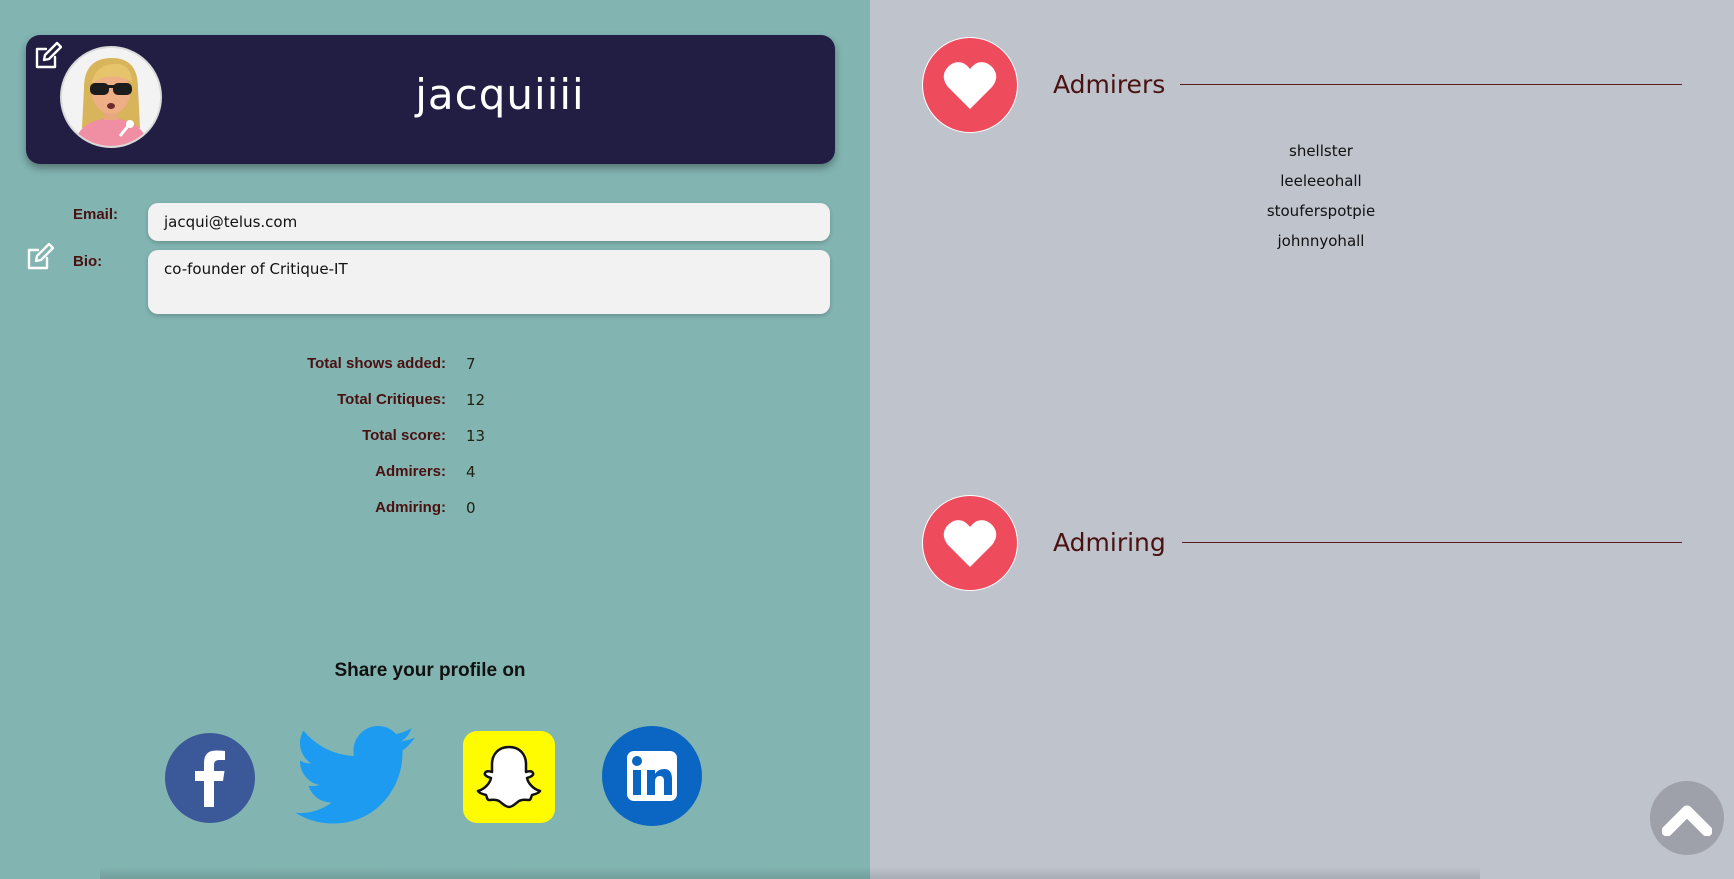  I want to click on edit-avatar-icon, so click(47, 56).